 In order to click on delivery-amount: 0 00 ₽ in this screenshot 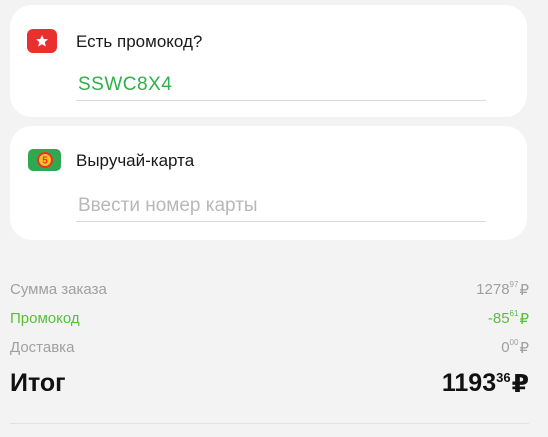, I will do `click(515, 347)`.